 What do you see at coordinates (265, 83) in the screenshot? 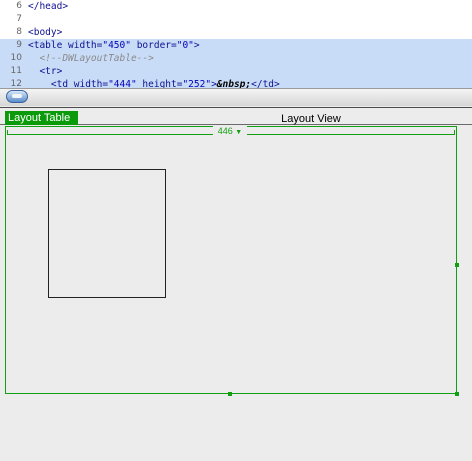
I see `code-token: </td>` at bounding box center [265, 83].